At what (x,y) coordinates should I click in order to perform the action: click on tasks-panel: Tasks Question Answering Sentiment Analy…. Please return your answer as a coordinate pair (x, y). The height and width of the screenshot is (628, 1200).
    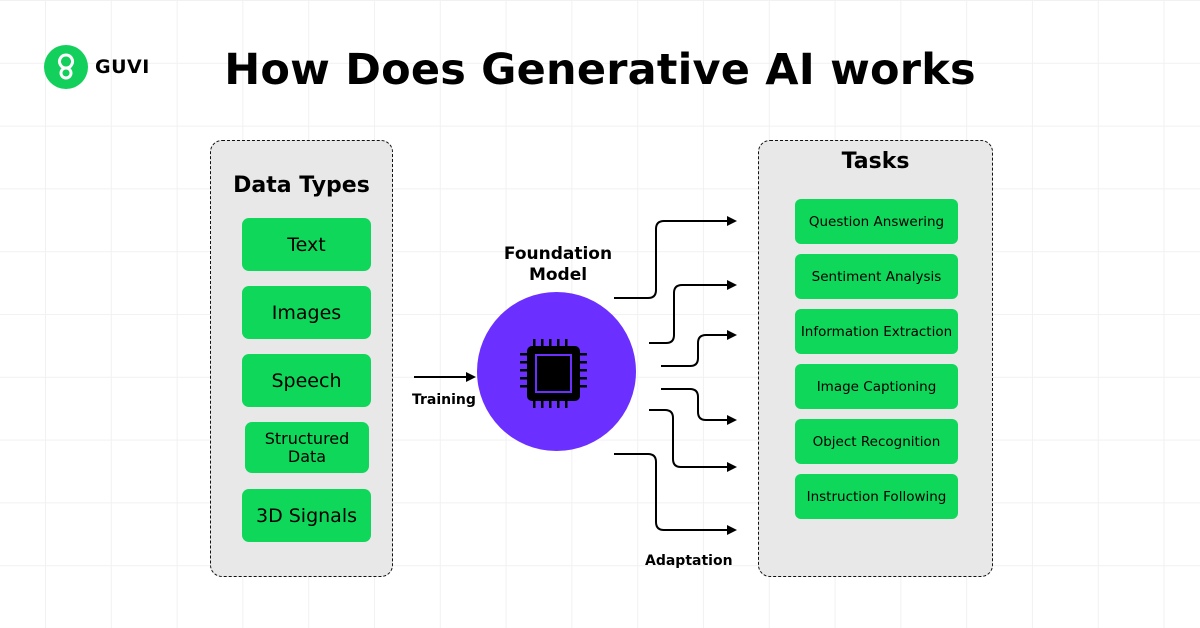
    Looking at the image, I should click on (875, 358).